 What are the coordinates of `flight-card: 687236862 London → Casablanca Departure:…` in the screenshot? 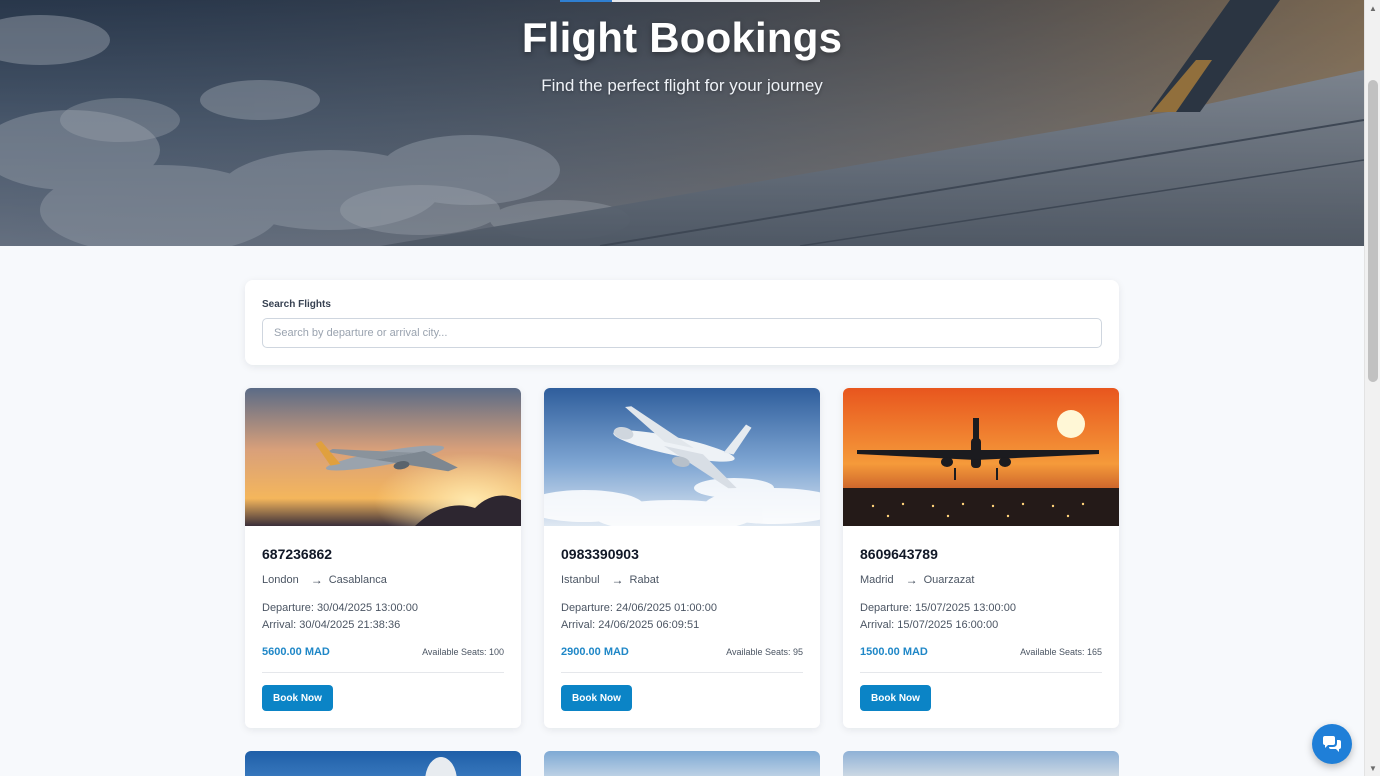 It's located at (383, 558).